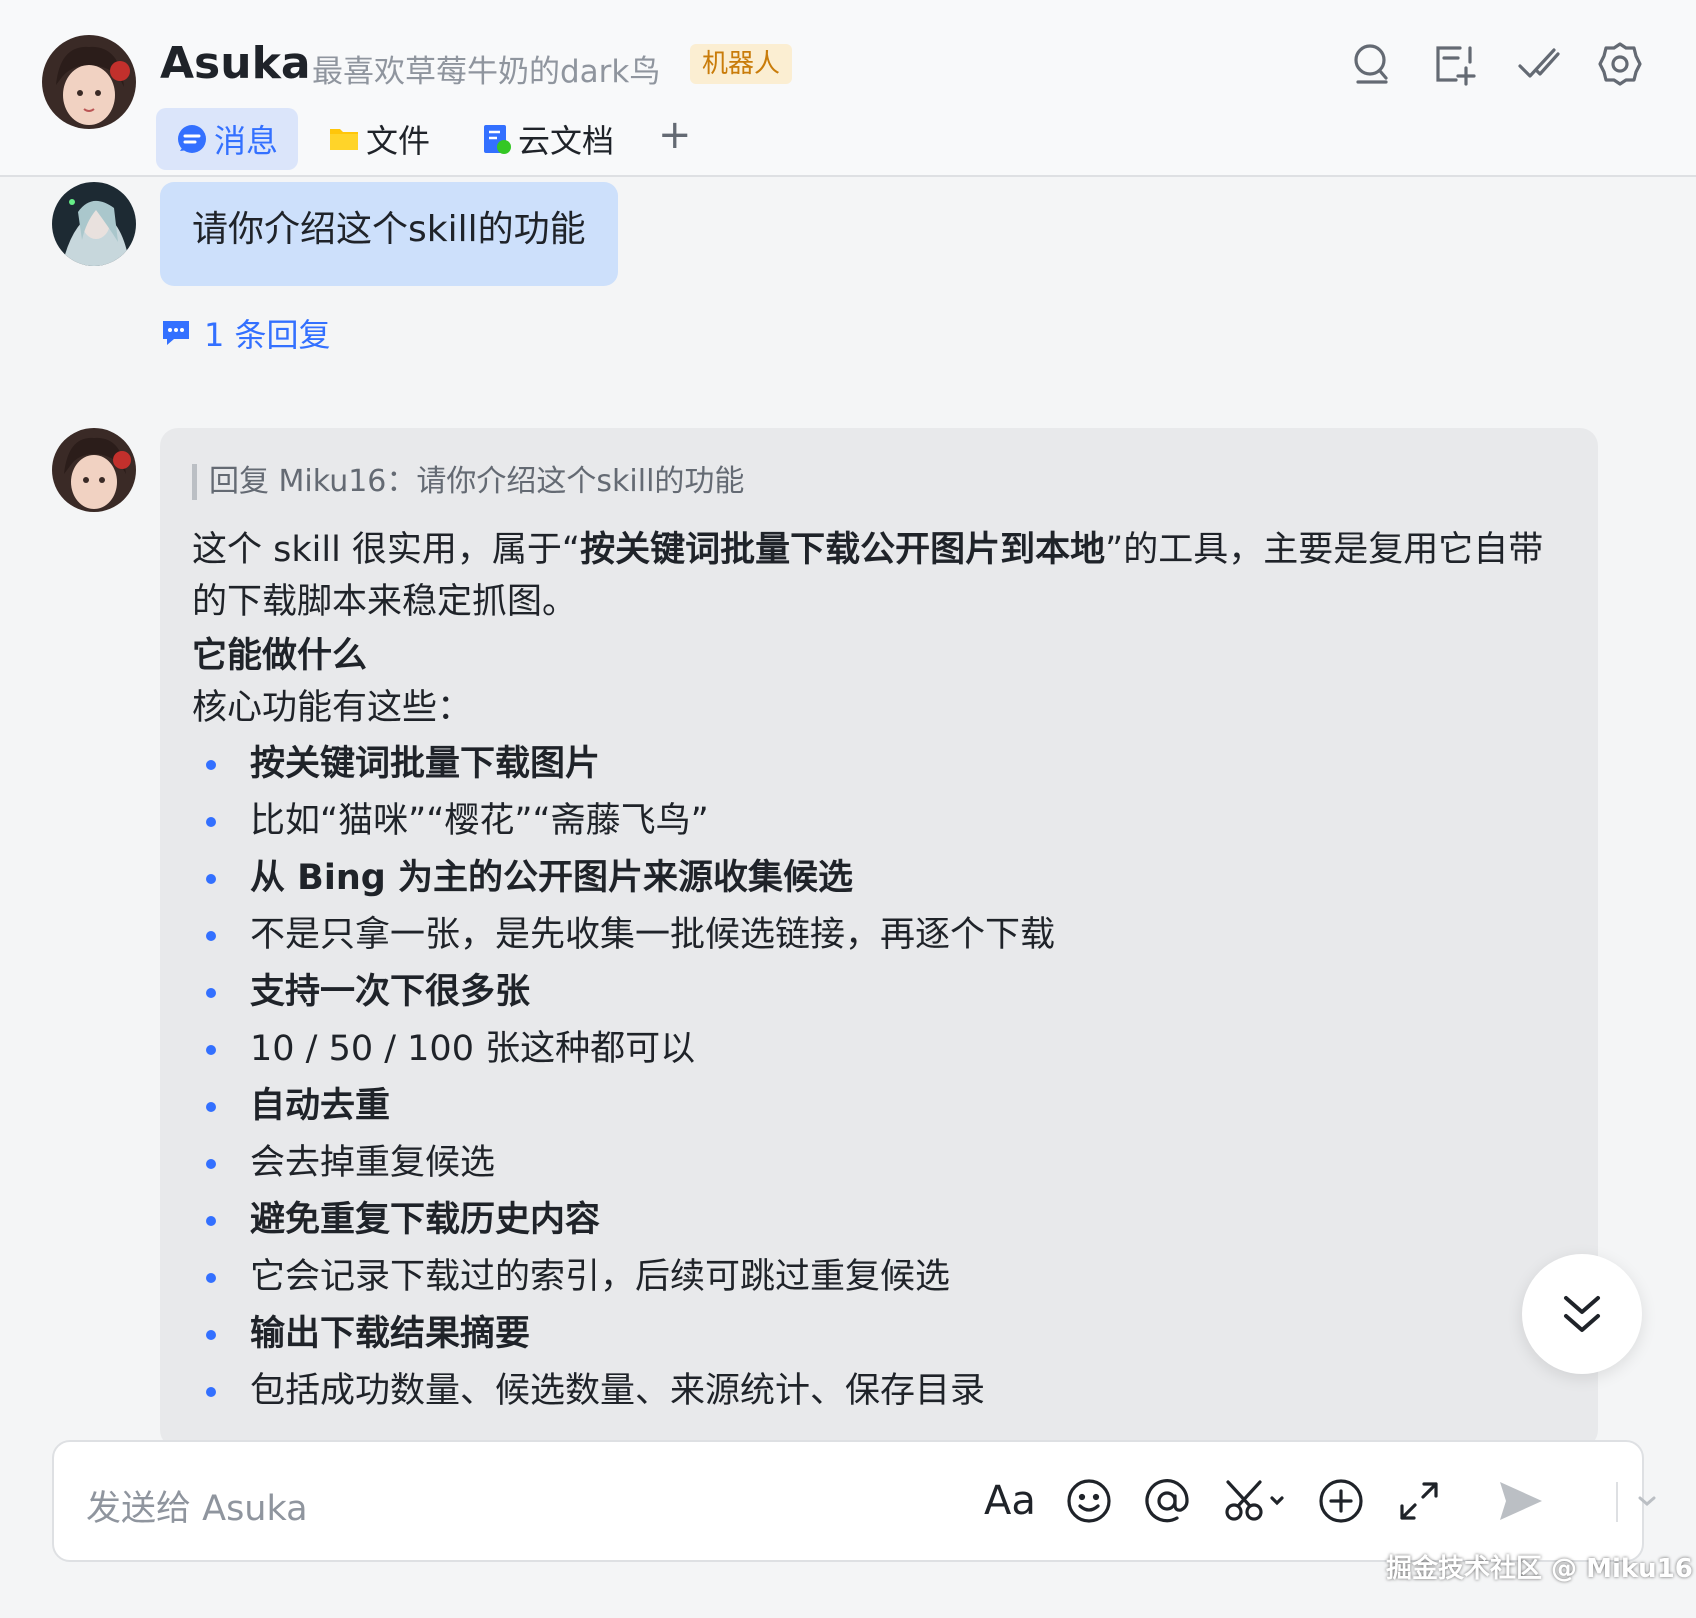 The width and height of the screenshot is (1696, 1618). Describe the element at coordinates (566, 141) in the screenshot. I see `tab-label: 云文档` at that location.